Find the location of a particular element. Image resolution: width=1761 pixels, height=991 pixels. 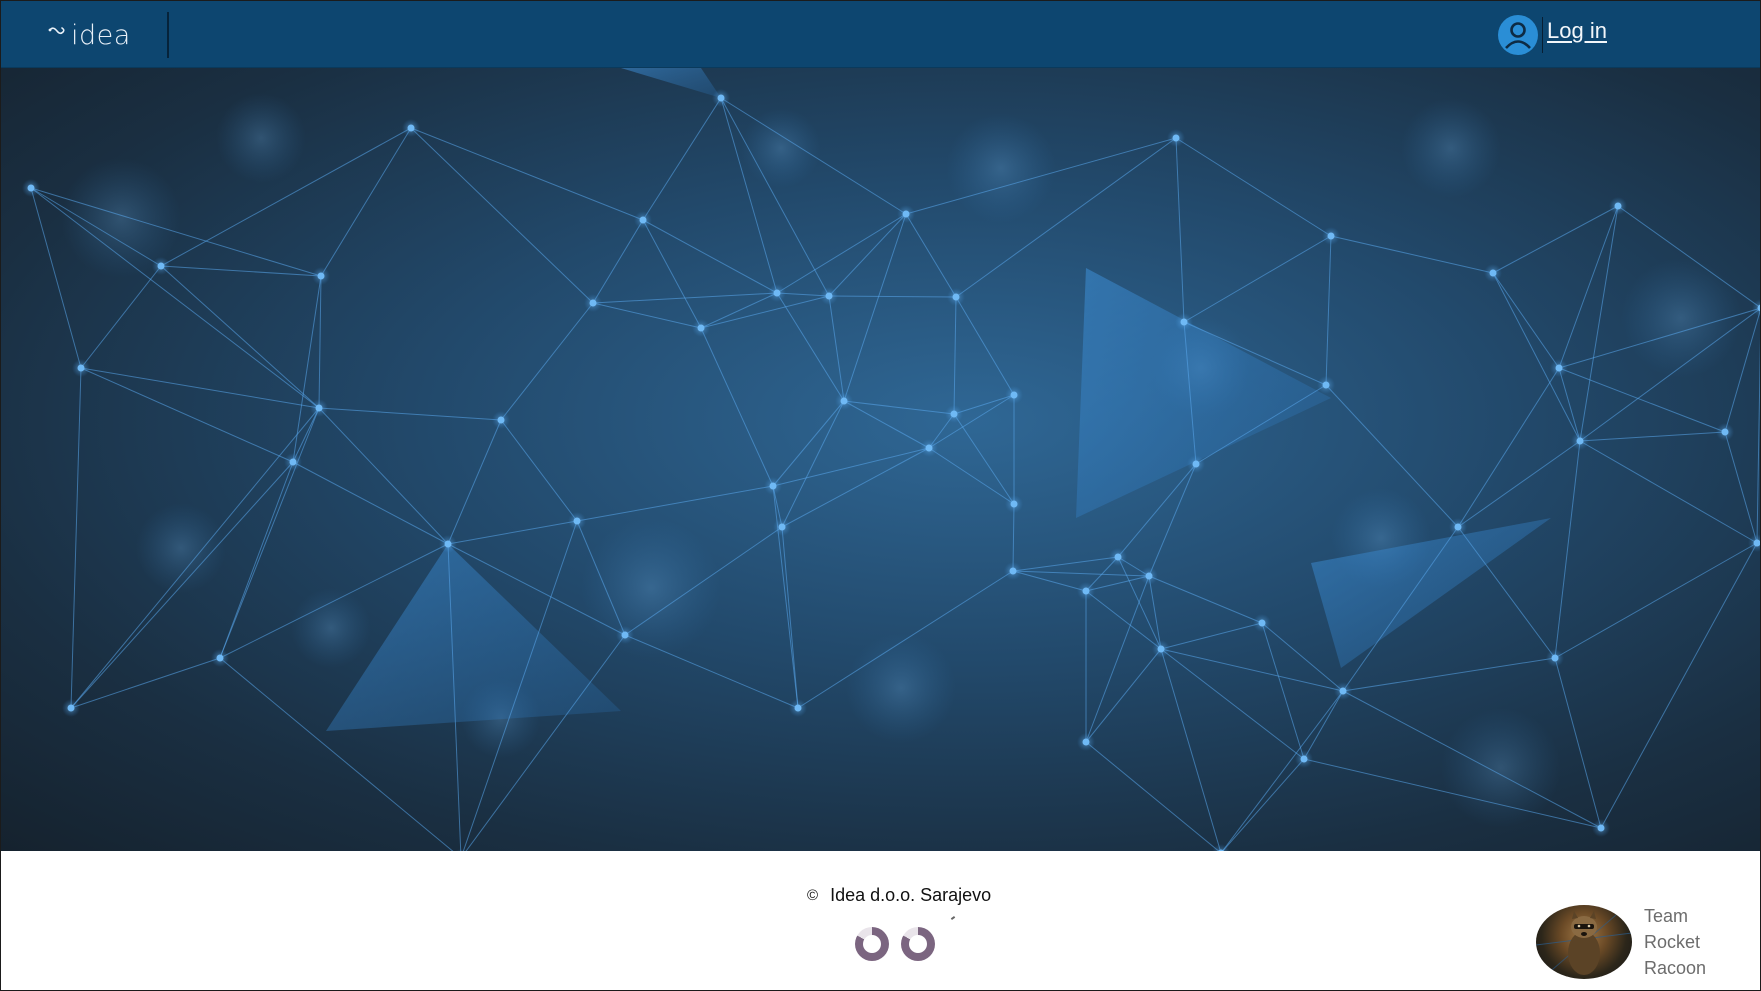

user-avatar-icon is located at coordinates (1518, 35).